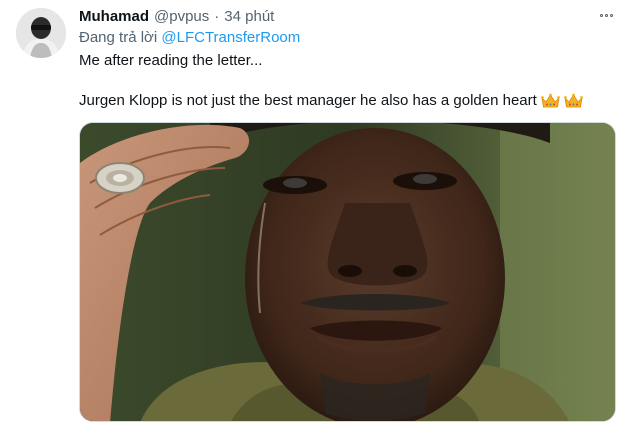 Image resolution: width=630 pixels, height=427 pixels. I want to click on reply-context: Đang trả lời @LFCTransferRoom, so click(189, 37).